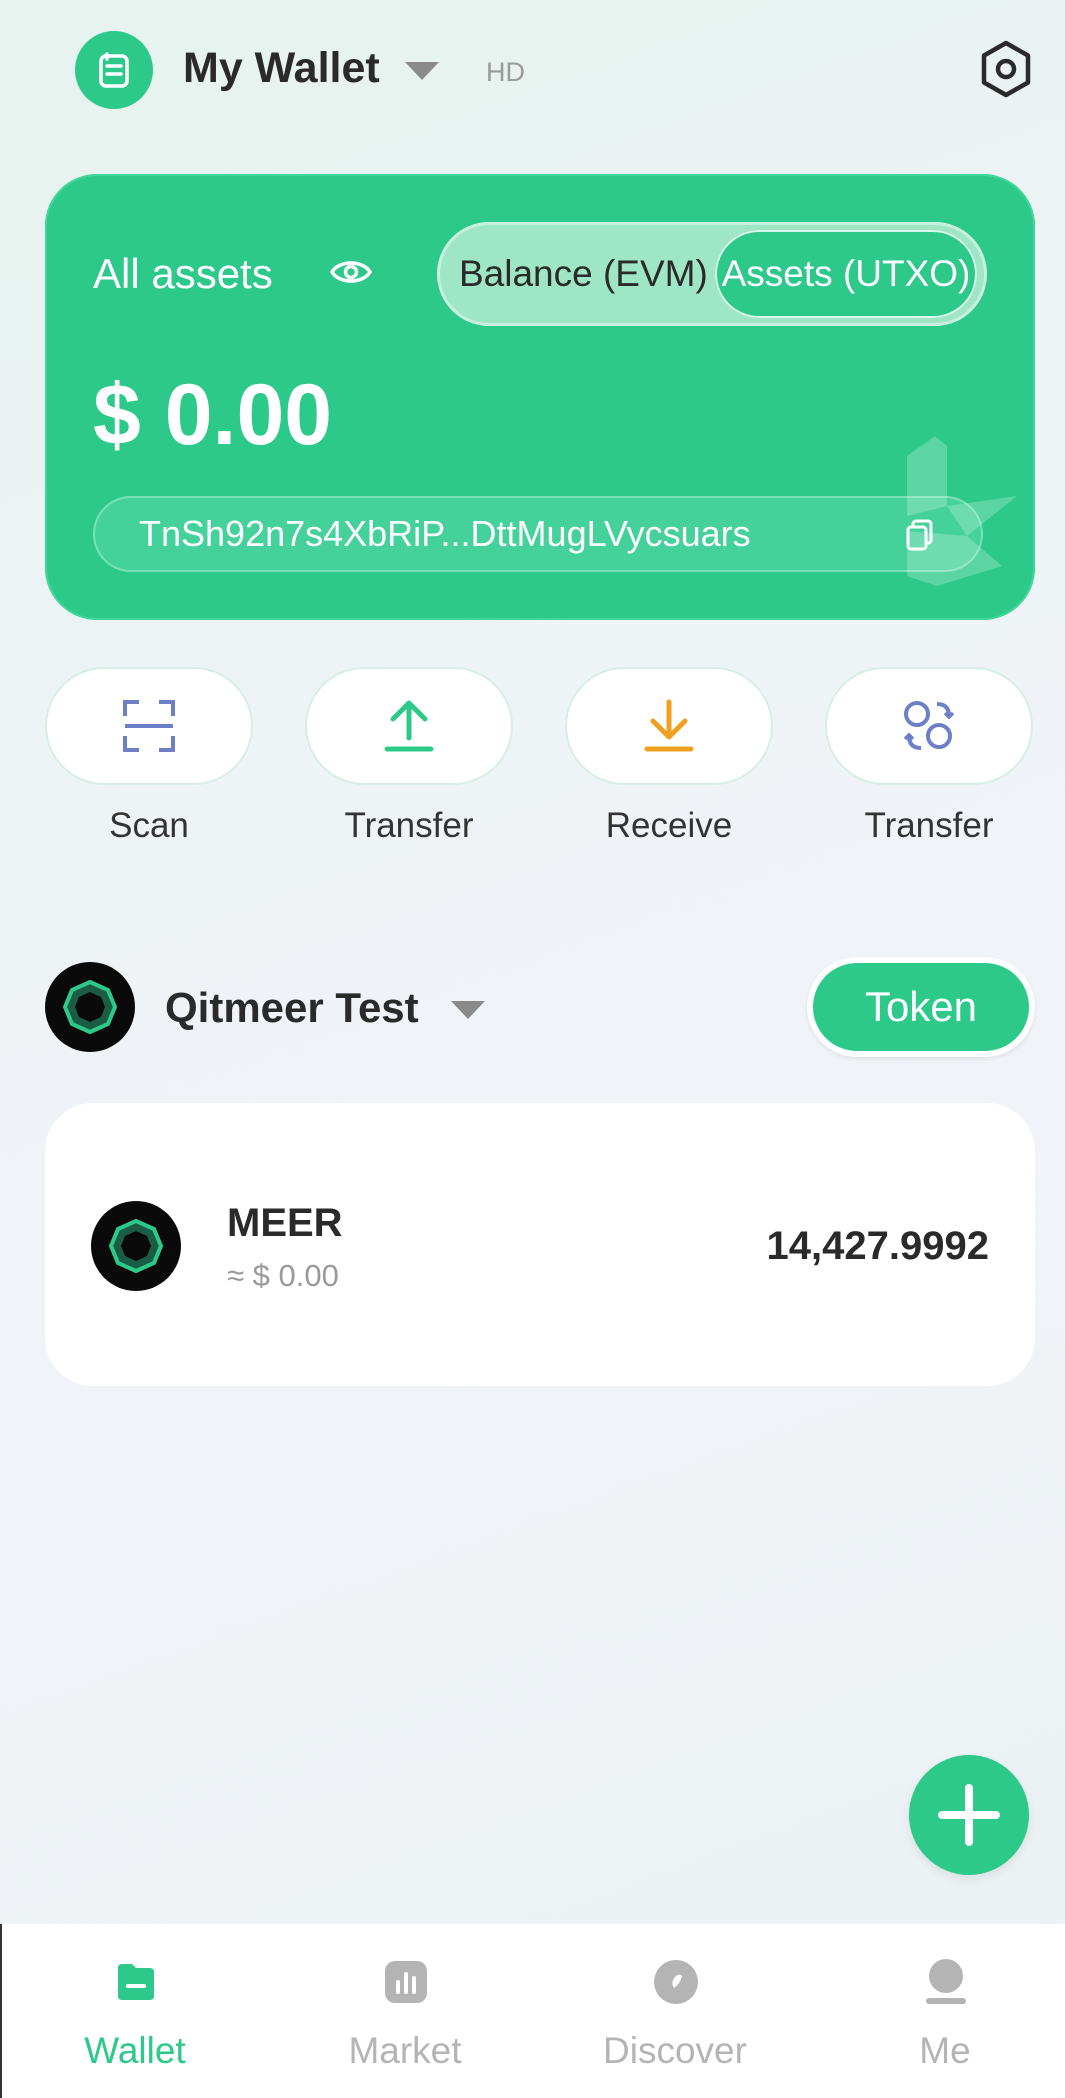  I want to click on token-button: Token, so click(921, 1007).